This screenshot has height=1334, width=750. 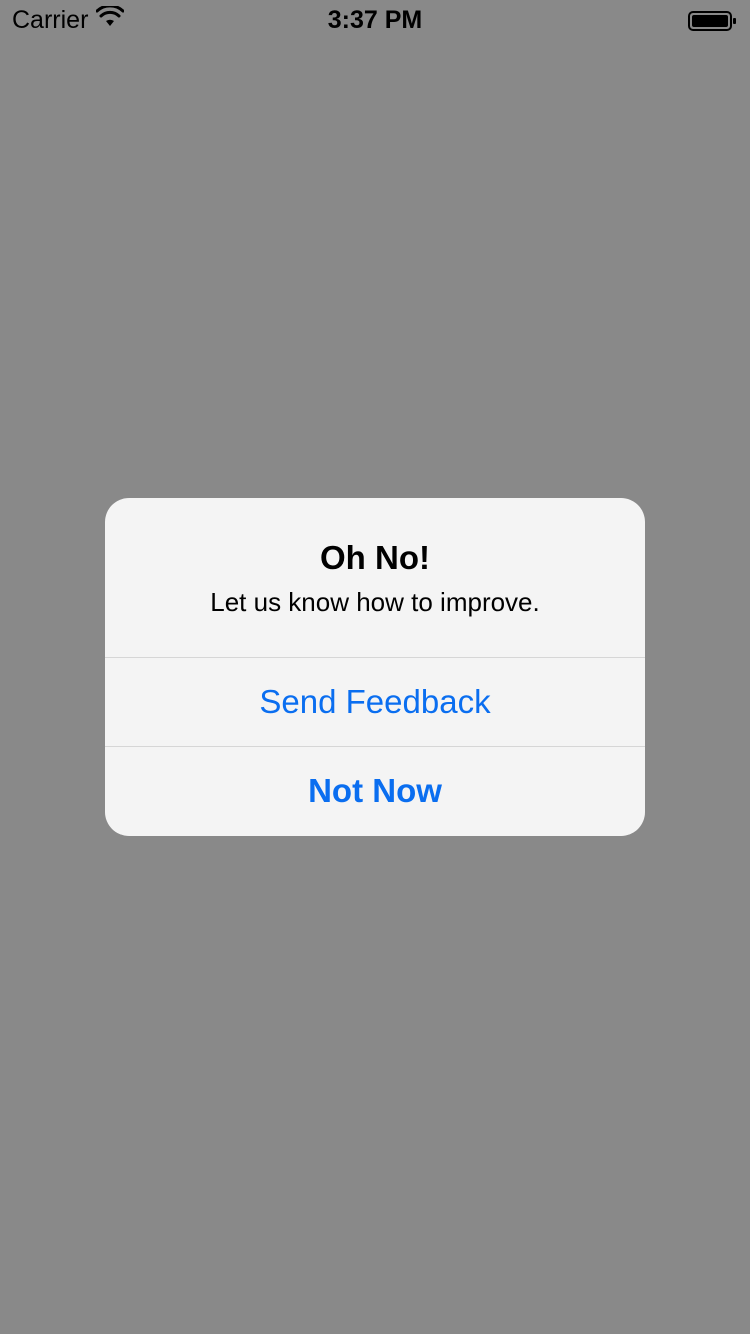 I want to click on send-feedback-button: Send Feedback, so click(x=375, y=702).